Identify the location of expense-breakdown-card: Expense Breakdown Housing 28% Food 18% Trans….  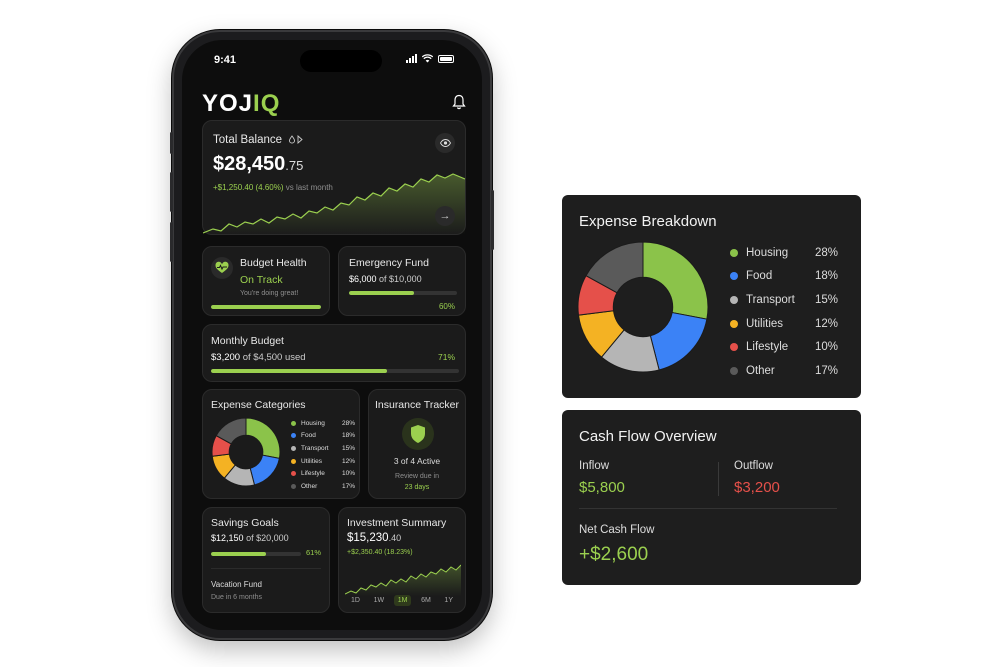
(711, 296).